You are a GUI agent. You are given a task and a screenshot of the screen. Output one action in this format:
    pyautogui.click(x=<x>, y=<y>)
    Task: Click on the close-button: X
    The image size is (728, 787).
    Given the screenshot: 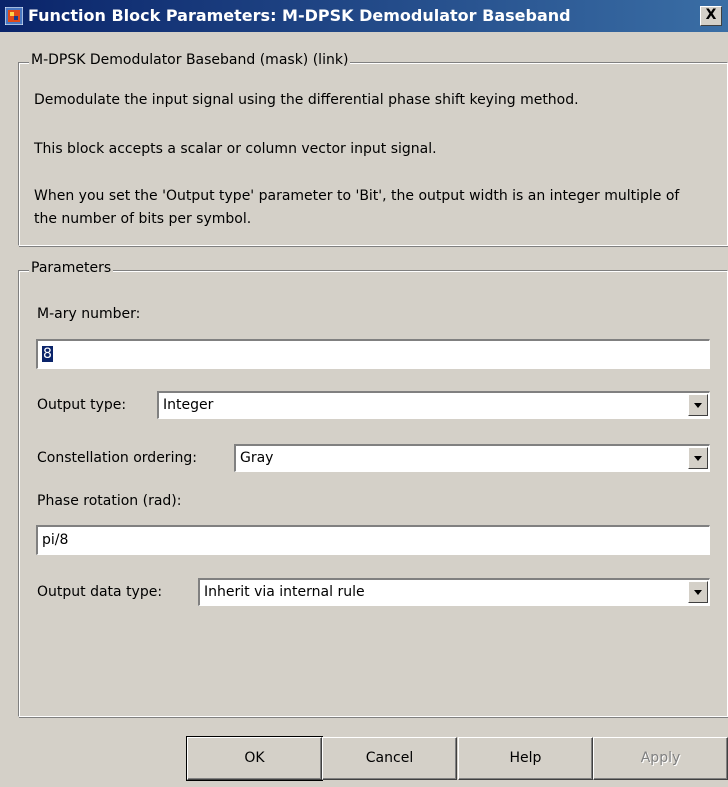 What is the action you would take?
    pyautogui.click(x=711, y=16)
    